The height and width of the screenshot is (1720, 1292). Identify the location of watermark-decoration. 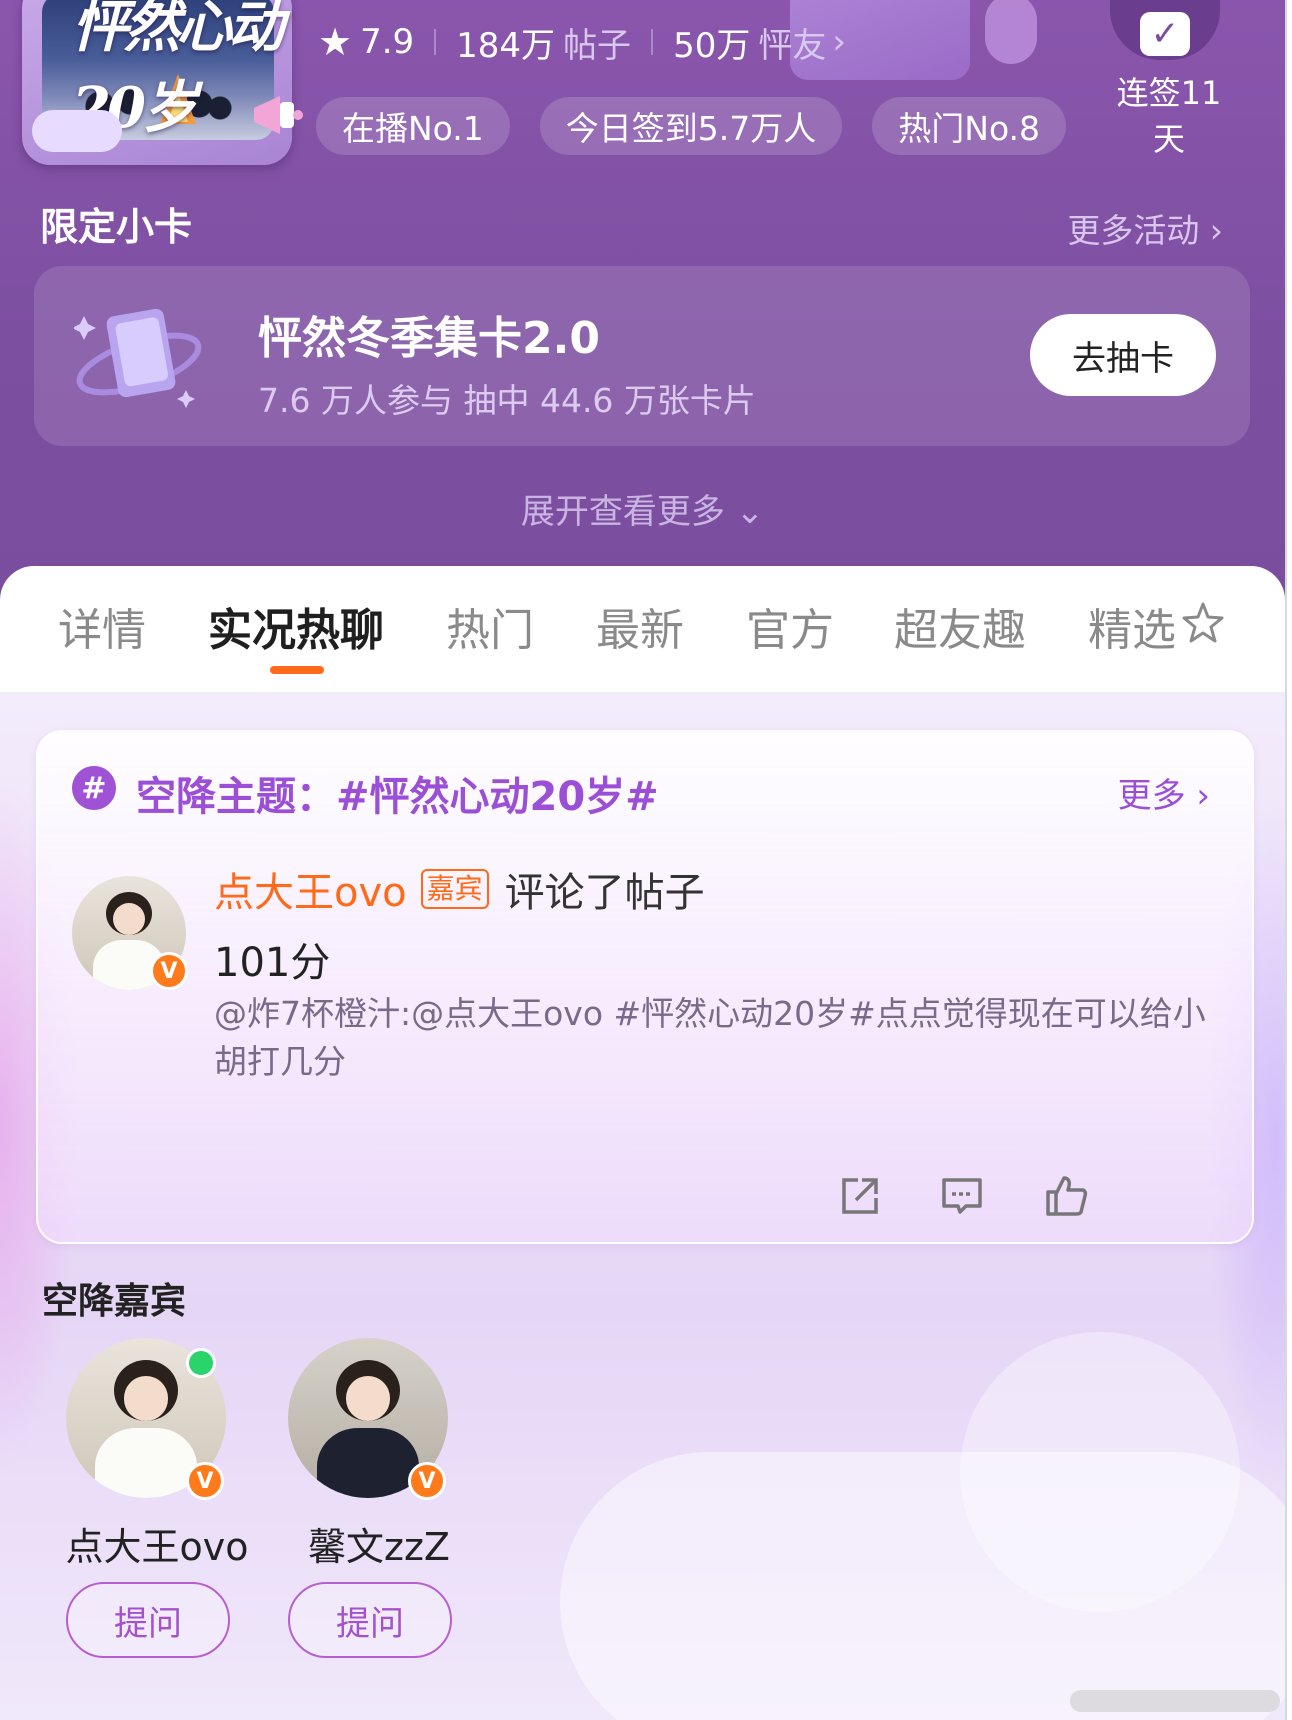
(1175, 1701).